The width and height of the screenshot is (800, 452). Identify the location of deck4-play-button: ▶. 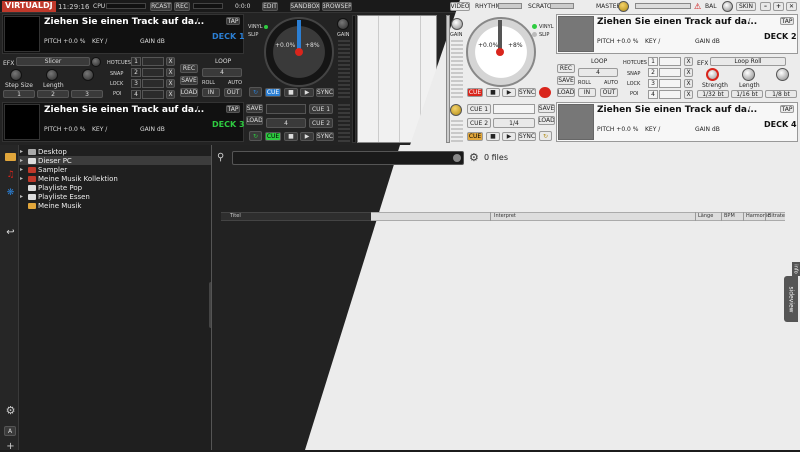
(509, 136).